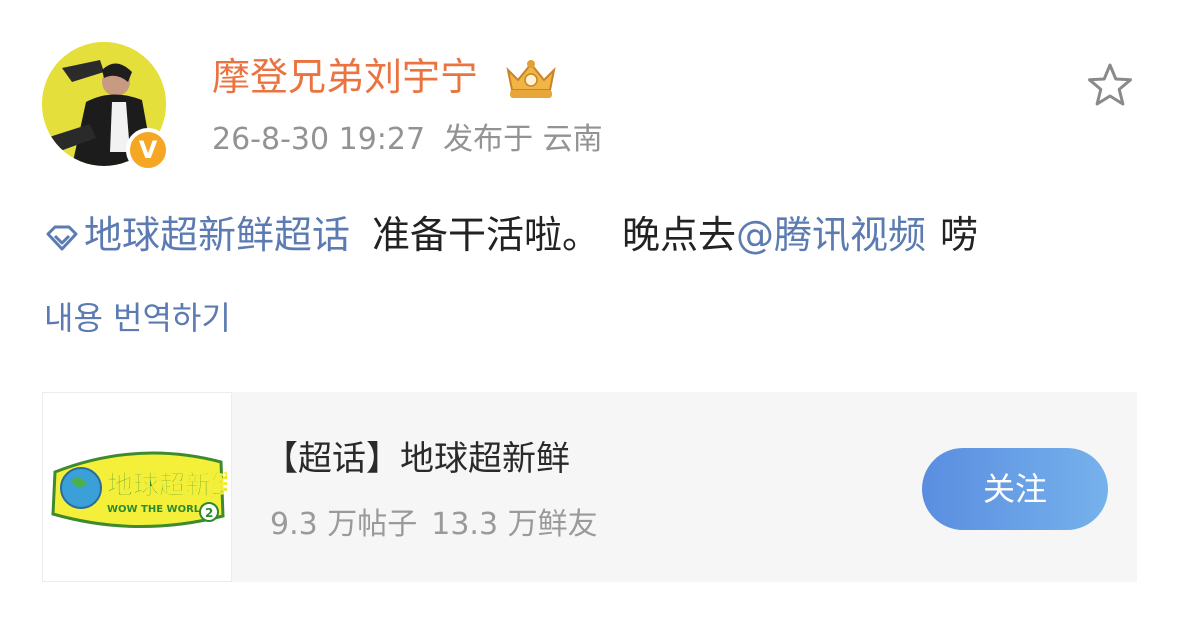 This screenshot has width=1179, height=620. What do you see at coordinates (486, 235) in the screenshot?
I see `post-text-1: 准备干活啦。` at bounding box center [486, 235].